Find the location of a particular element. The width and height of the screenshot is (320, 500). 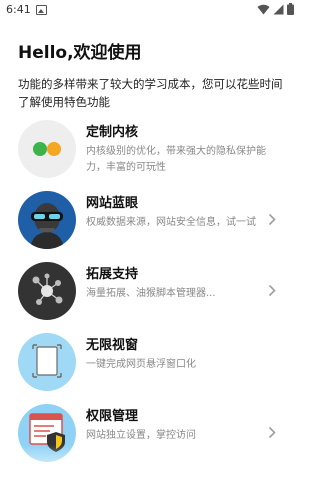

page-description: 功能的多样带来了较大的学习成本，您可以花些时间了解使用特色功能 is located at coordinates (150, 93).